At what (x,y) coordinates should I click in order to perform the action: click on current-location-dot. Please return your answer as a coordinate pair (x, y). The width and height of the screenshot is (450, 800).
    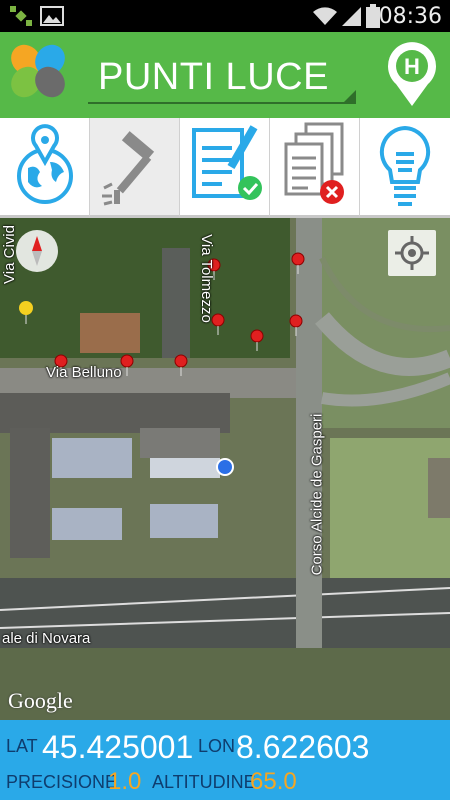
    Looking at the image, I should click on (225, 467).